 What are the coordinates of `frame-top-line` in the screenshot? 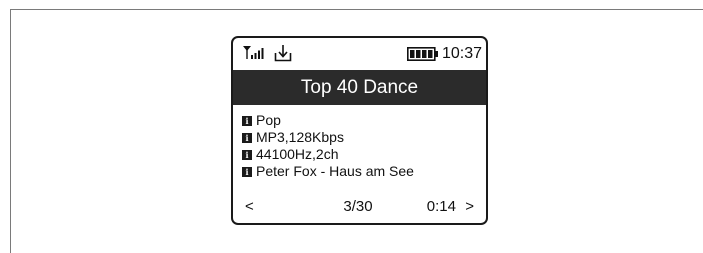 It's located at (356, 9).